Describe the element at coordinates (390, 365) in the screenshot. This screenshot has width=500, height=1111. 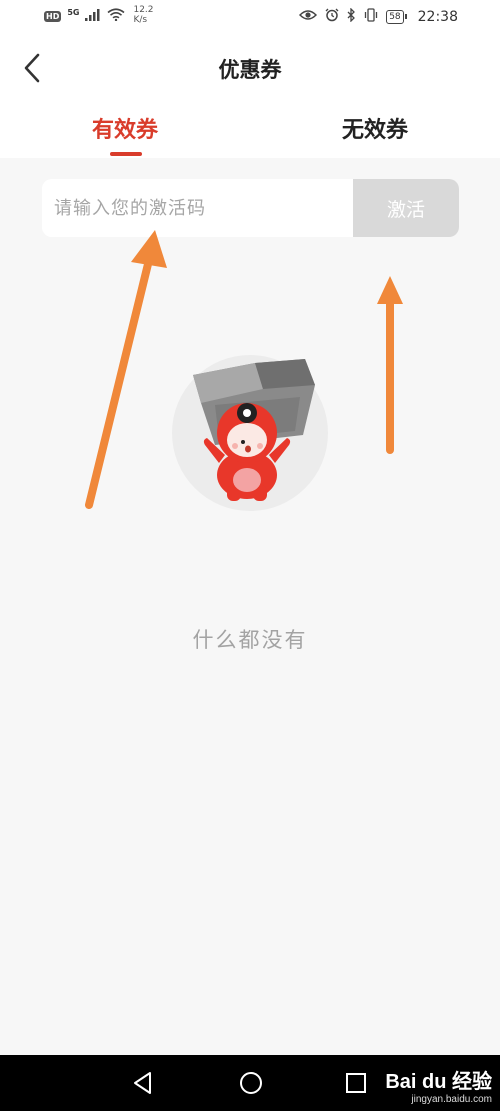
I see `annotation-arrow-button` at that location.